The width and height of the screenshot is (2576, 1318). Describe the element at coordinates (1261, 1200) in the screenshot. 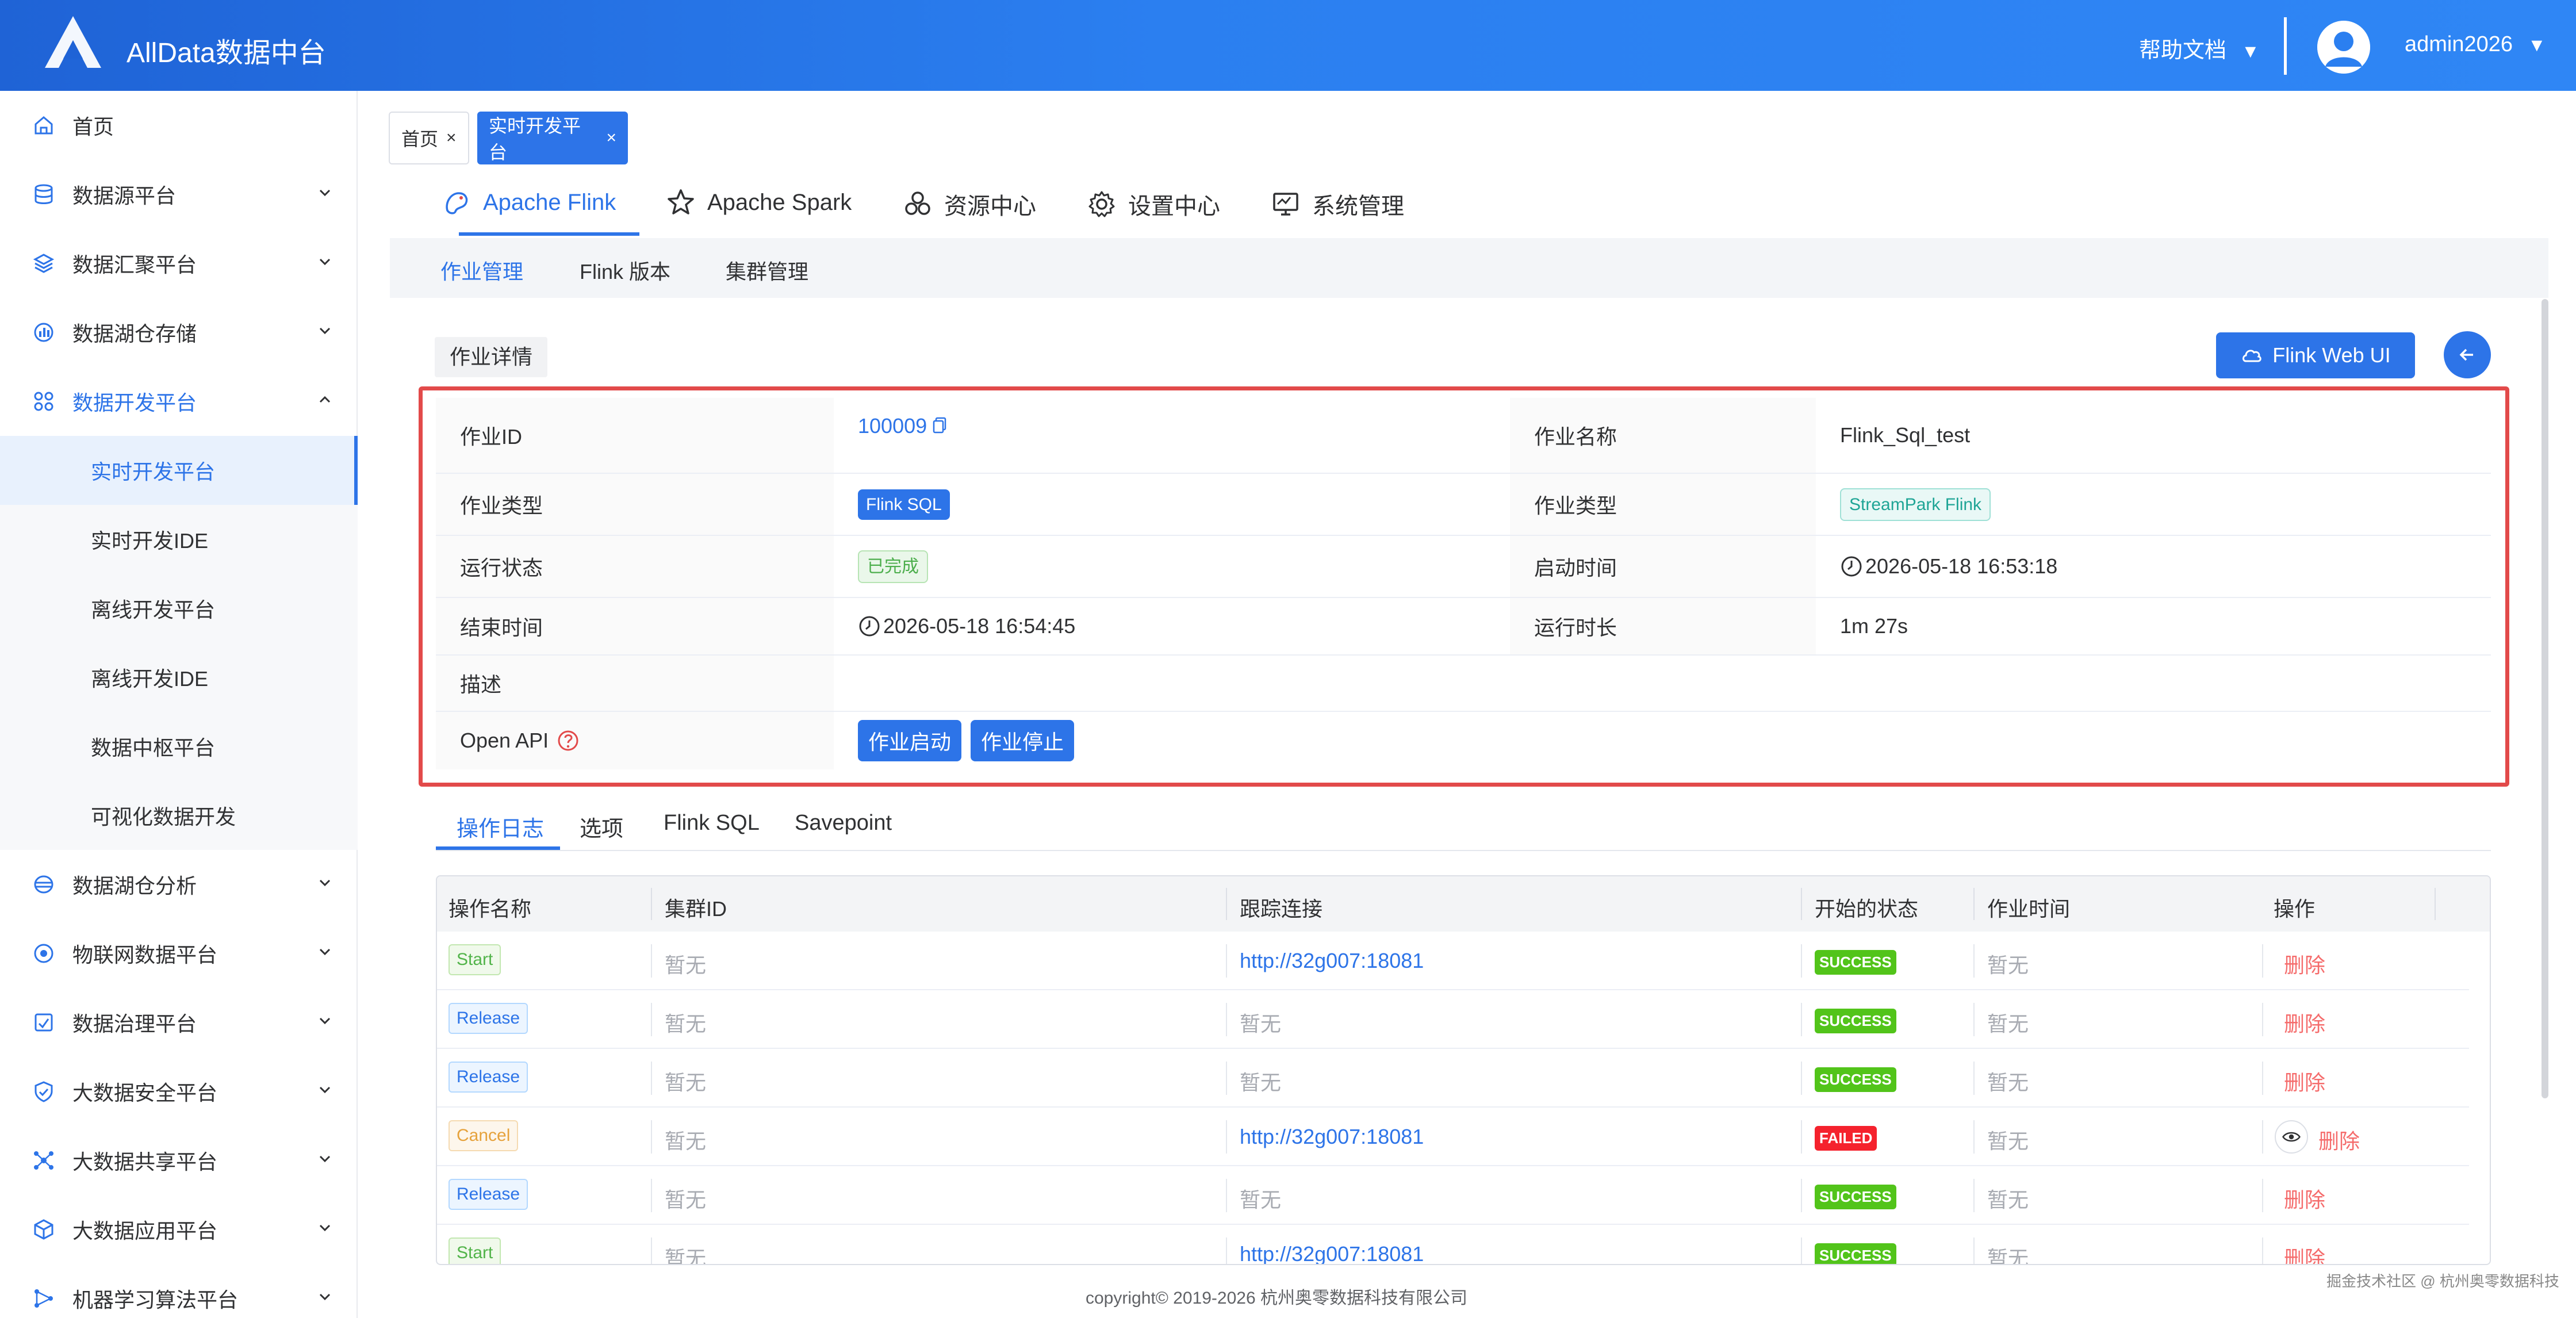

I see `trace-empty: 暂无` at that location.